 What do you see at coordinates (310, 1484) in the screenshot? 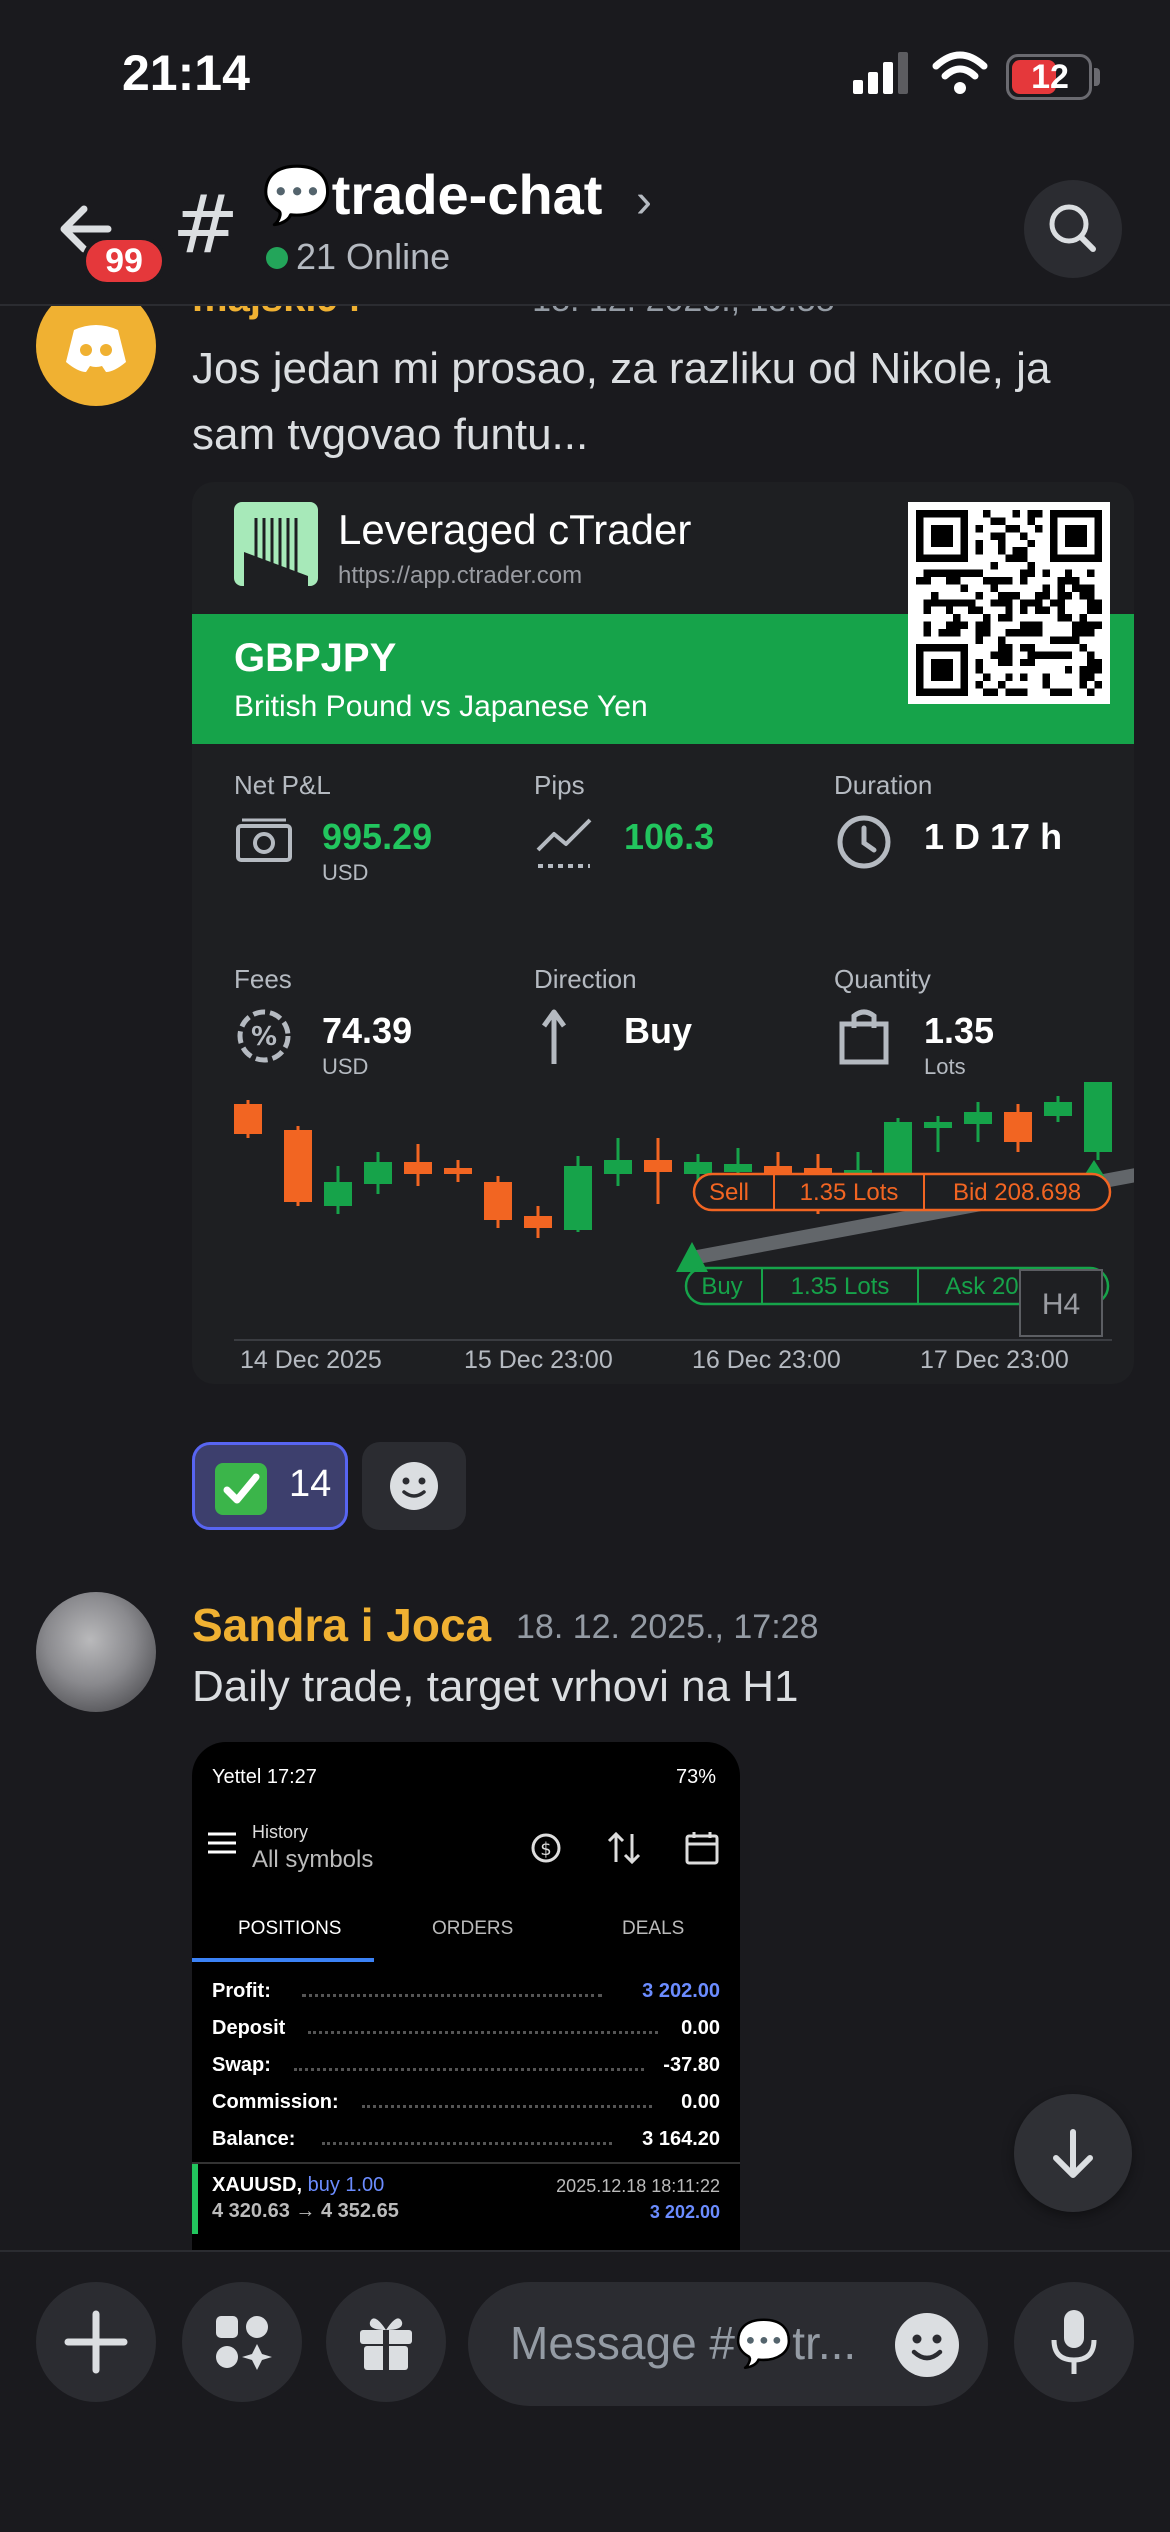
I see `reaction-count: 14` at bounding box center [310, 1484].